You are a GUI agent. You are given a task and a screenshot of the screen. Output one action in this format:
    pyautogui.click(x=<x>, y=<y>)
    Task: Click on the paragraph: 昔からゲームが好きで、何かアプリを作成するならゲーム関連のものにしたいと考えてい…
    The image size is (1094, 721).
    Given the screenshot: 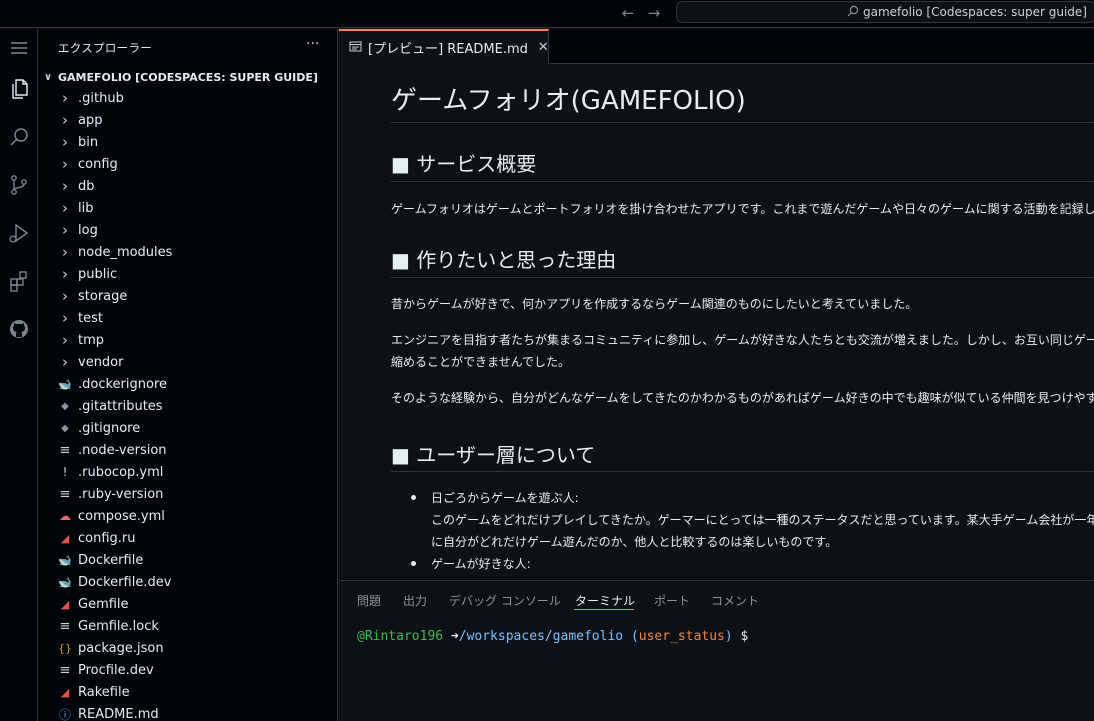 What is the action you would take?
    pyautogui.click(x=654, y=304)
    